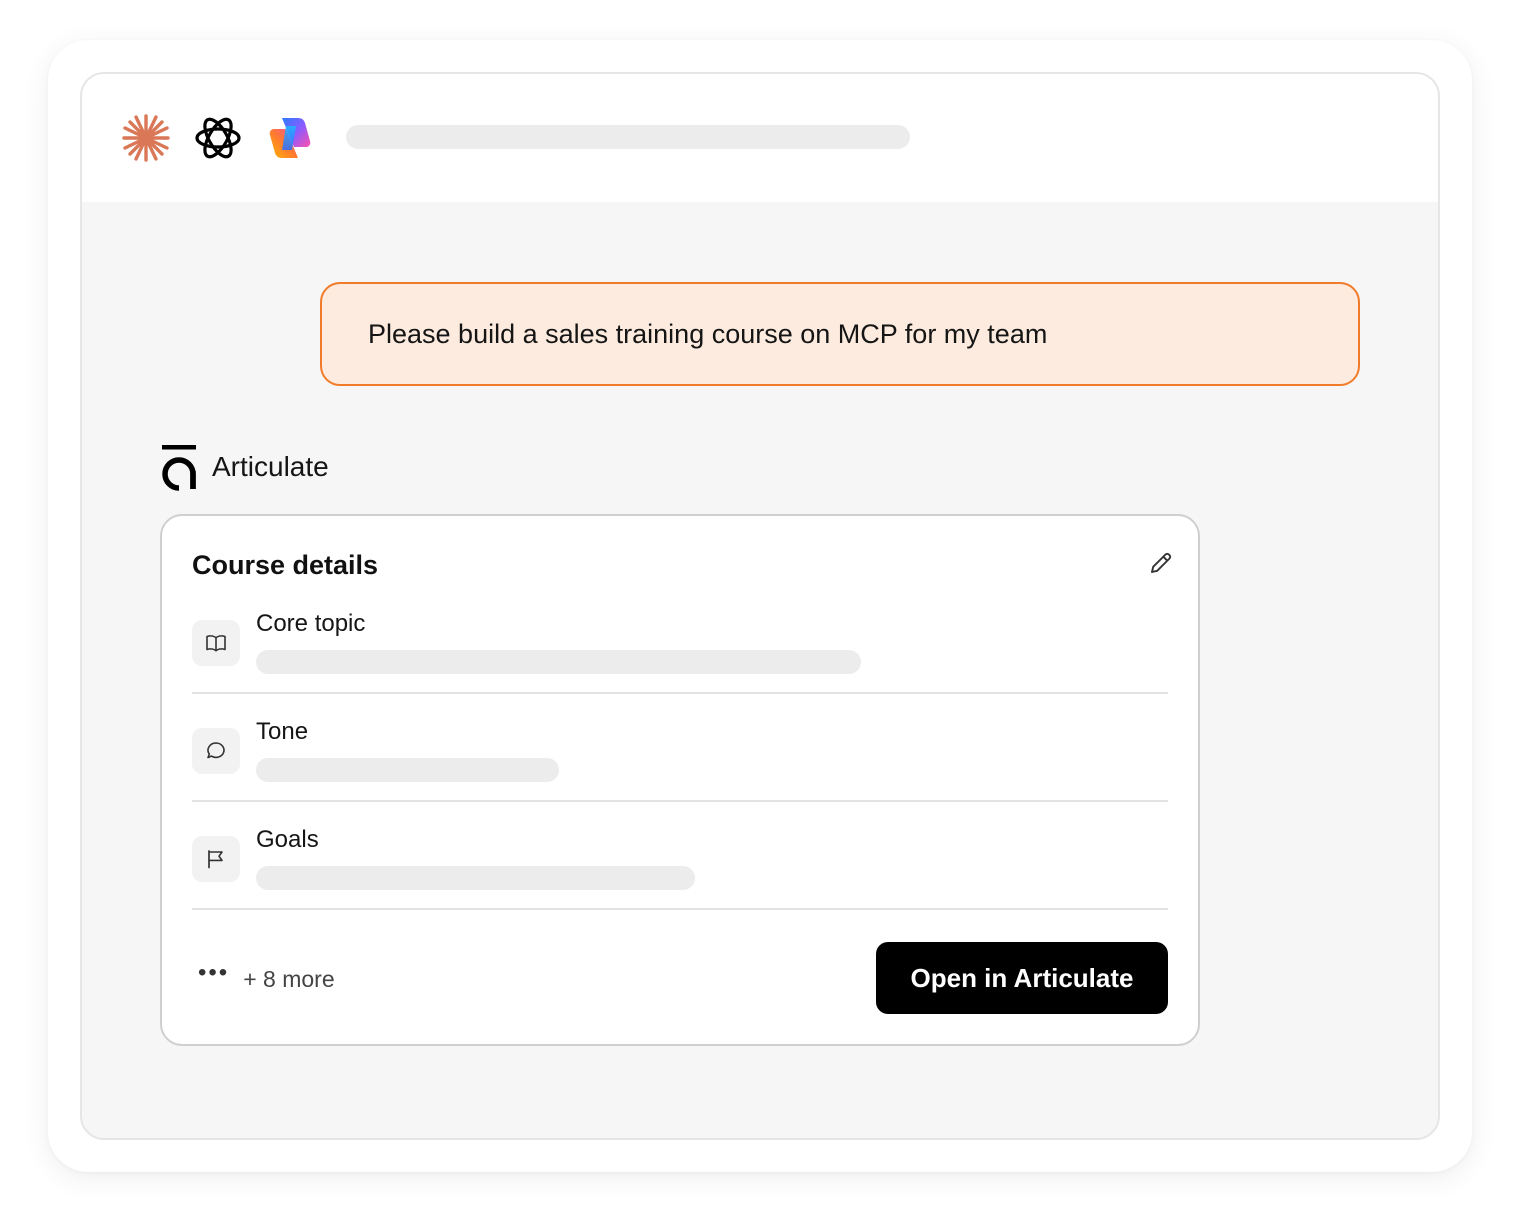  What do you see at coordinates (270, 466) in the screenshot?
I see `assistant-name: Articulate` at bounding box center [270, 466].